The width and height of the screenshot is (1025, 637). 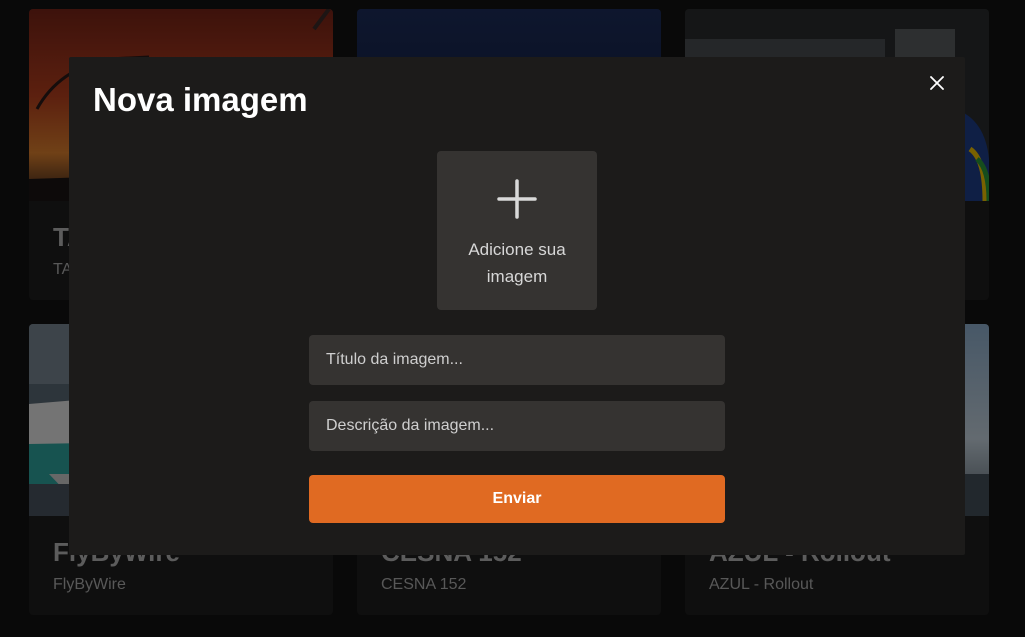 What do you see at coordinates (517, 499) in the screenshot?
I see `submit-button: Enviar` at bounding box center [517, 499].